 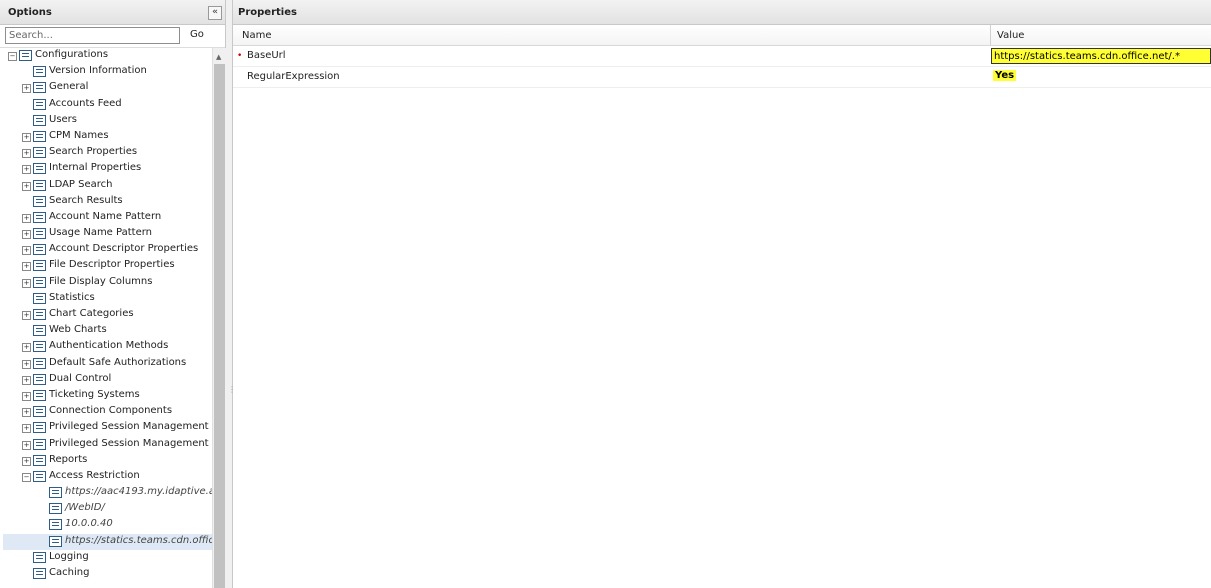 I want to click on tree-item-label: Internal Properties, so click(x=95, y=168).